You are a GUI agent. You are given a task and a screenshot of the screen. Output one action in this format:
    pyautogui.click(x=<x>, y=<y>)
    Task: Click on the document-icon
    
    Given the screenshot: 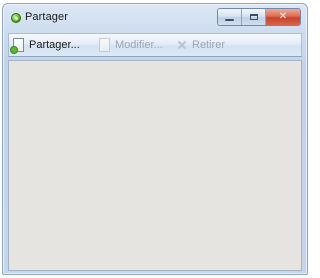 What is the action you would take?
    pyautogui.click(x=104, y=45)
    